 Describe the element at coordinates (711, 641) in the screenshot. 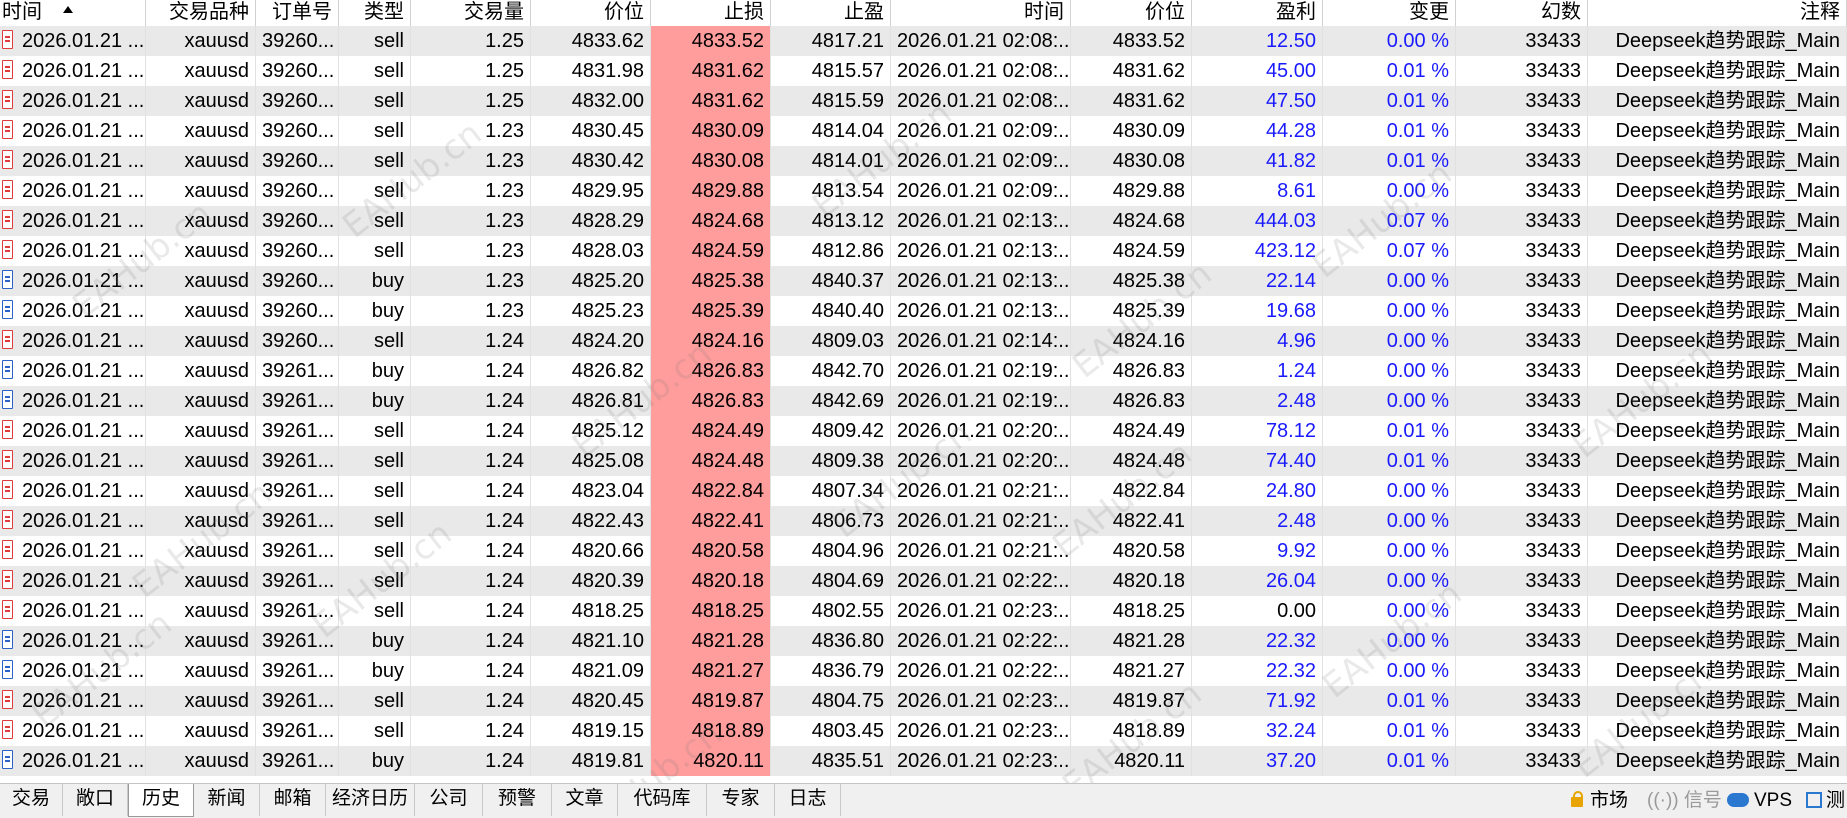

I see `cell-sl: 4821.28` at that location.